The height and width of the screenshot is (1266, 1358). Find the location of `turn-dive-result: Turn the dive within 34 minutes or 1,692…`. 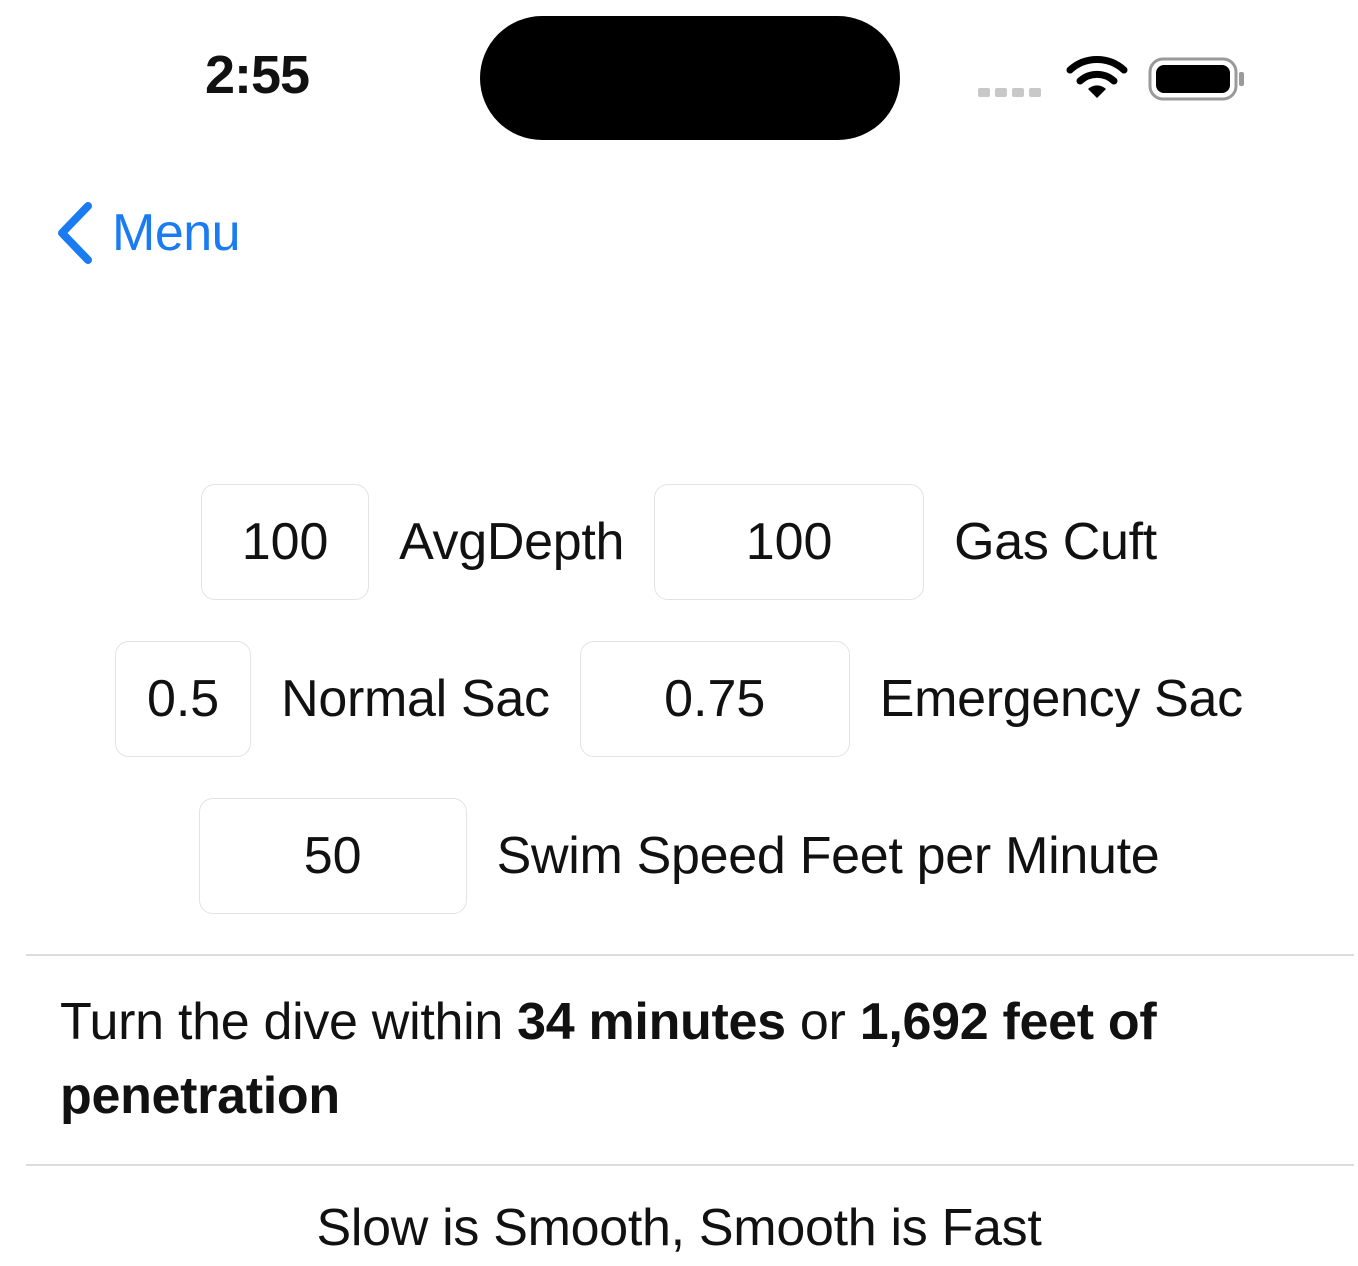

turn-dive-result: Turn the dive within 34 minutes or 1,692… is located at coordinates (690, 1059).